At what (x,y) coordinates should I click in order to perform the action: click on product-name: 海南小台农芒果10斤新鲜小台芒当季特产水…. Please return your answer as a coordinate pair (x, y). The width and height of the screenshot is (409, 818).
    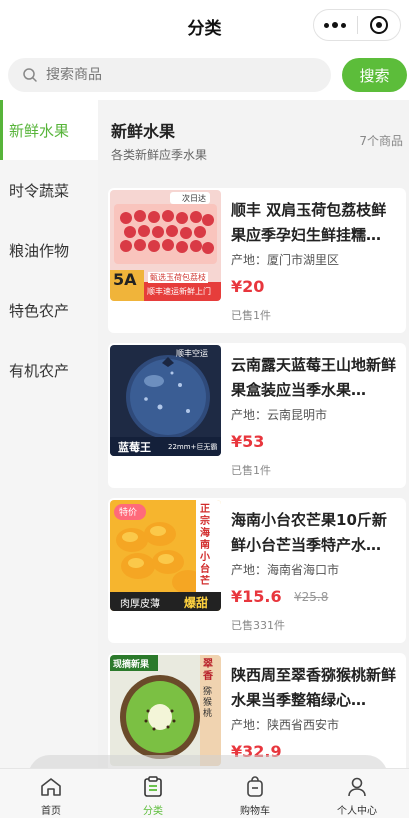
    Looking at the image, I should click on (309, 532).